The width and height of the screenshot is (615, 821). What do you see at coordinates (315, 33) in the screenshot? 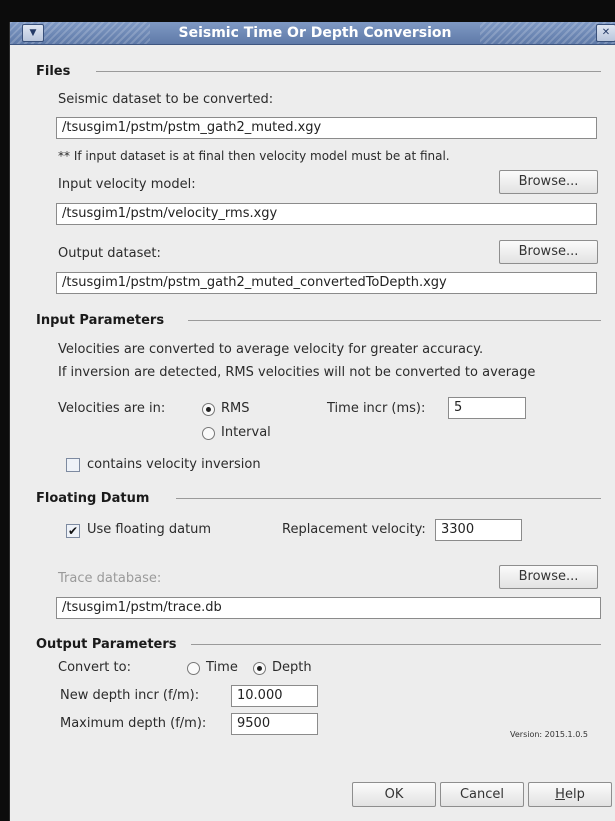
I see `window-title: Seismic Time Or Depth Conversion` at bounding box center [315, 33].